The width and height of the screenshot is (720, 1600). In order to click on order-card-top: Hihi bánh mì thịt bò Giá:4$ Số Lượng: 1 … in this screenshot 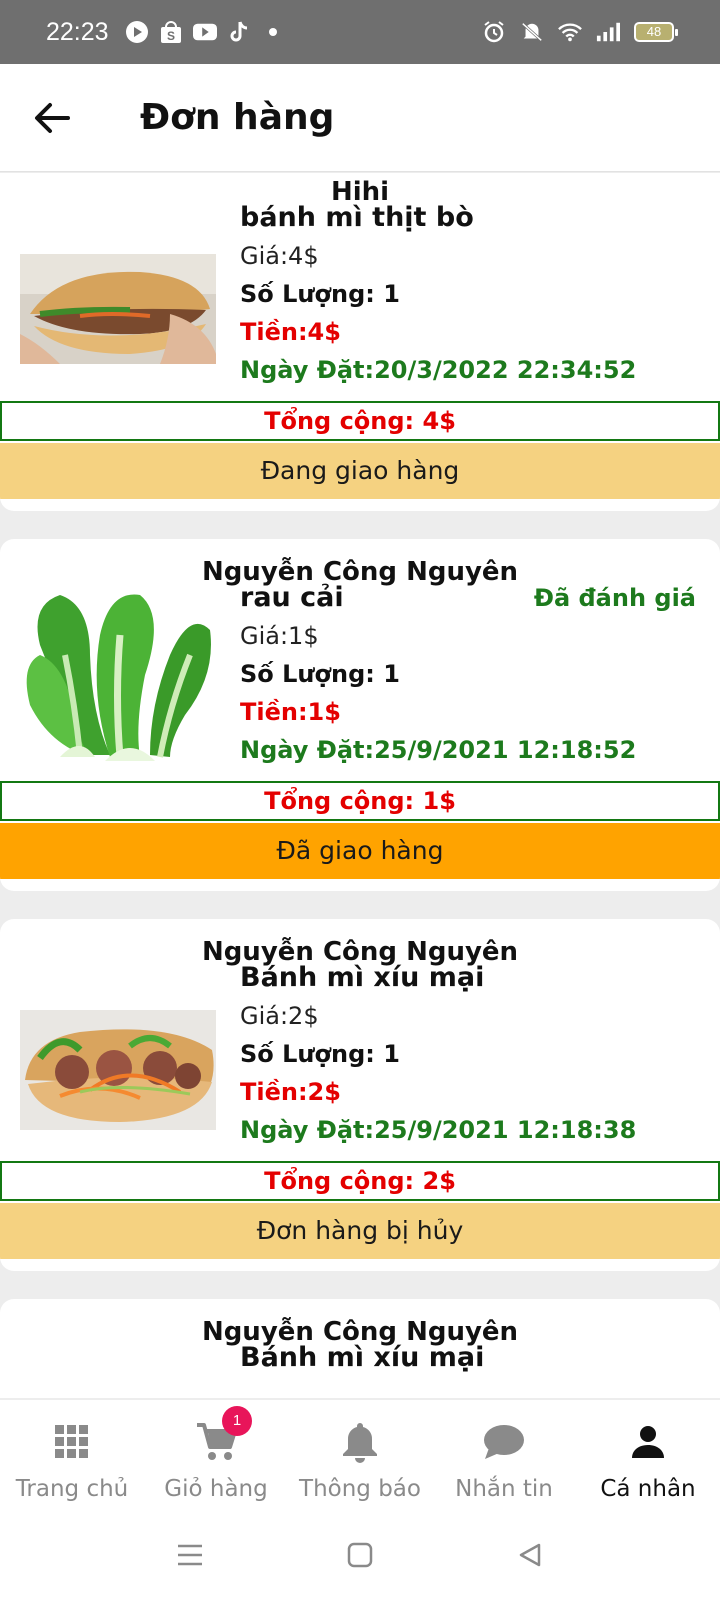, I will do `click(360, 285)`.